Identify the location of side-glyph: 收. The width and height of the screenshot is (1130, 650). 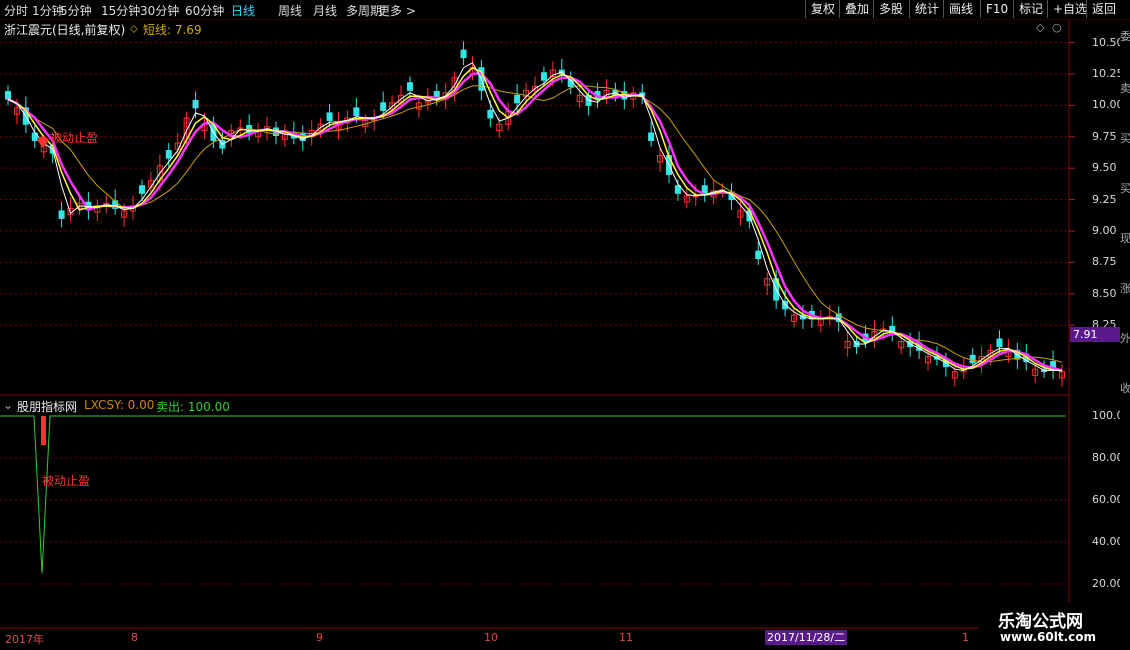
(1125, 388).